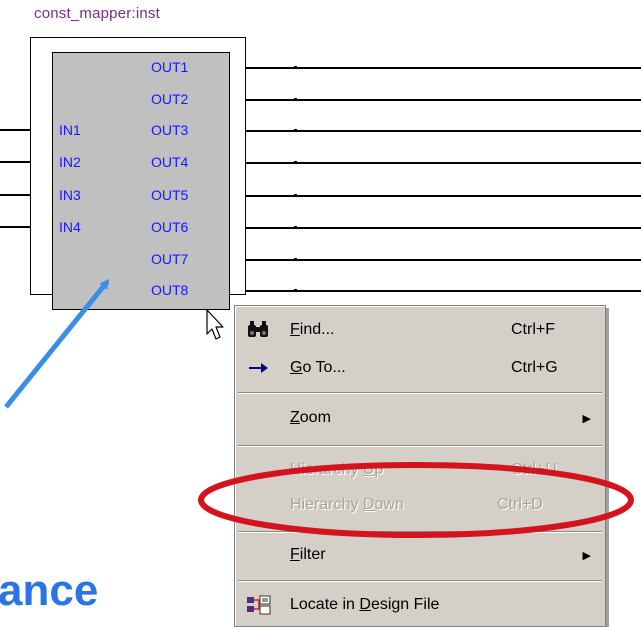 The height and width of the screenshot is (627, 641). I want to click on output-port-out3: OUT3, so click(170, 130).